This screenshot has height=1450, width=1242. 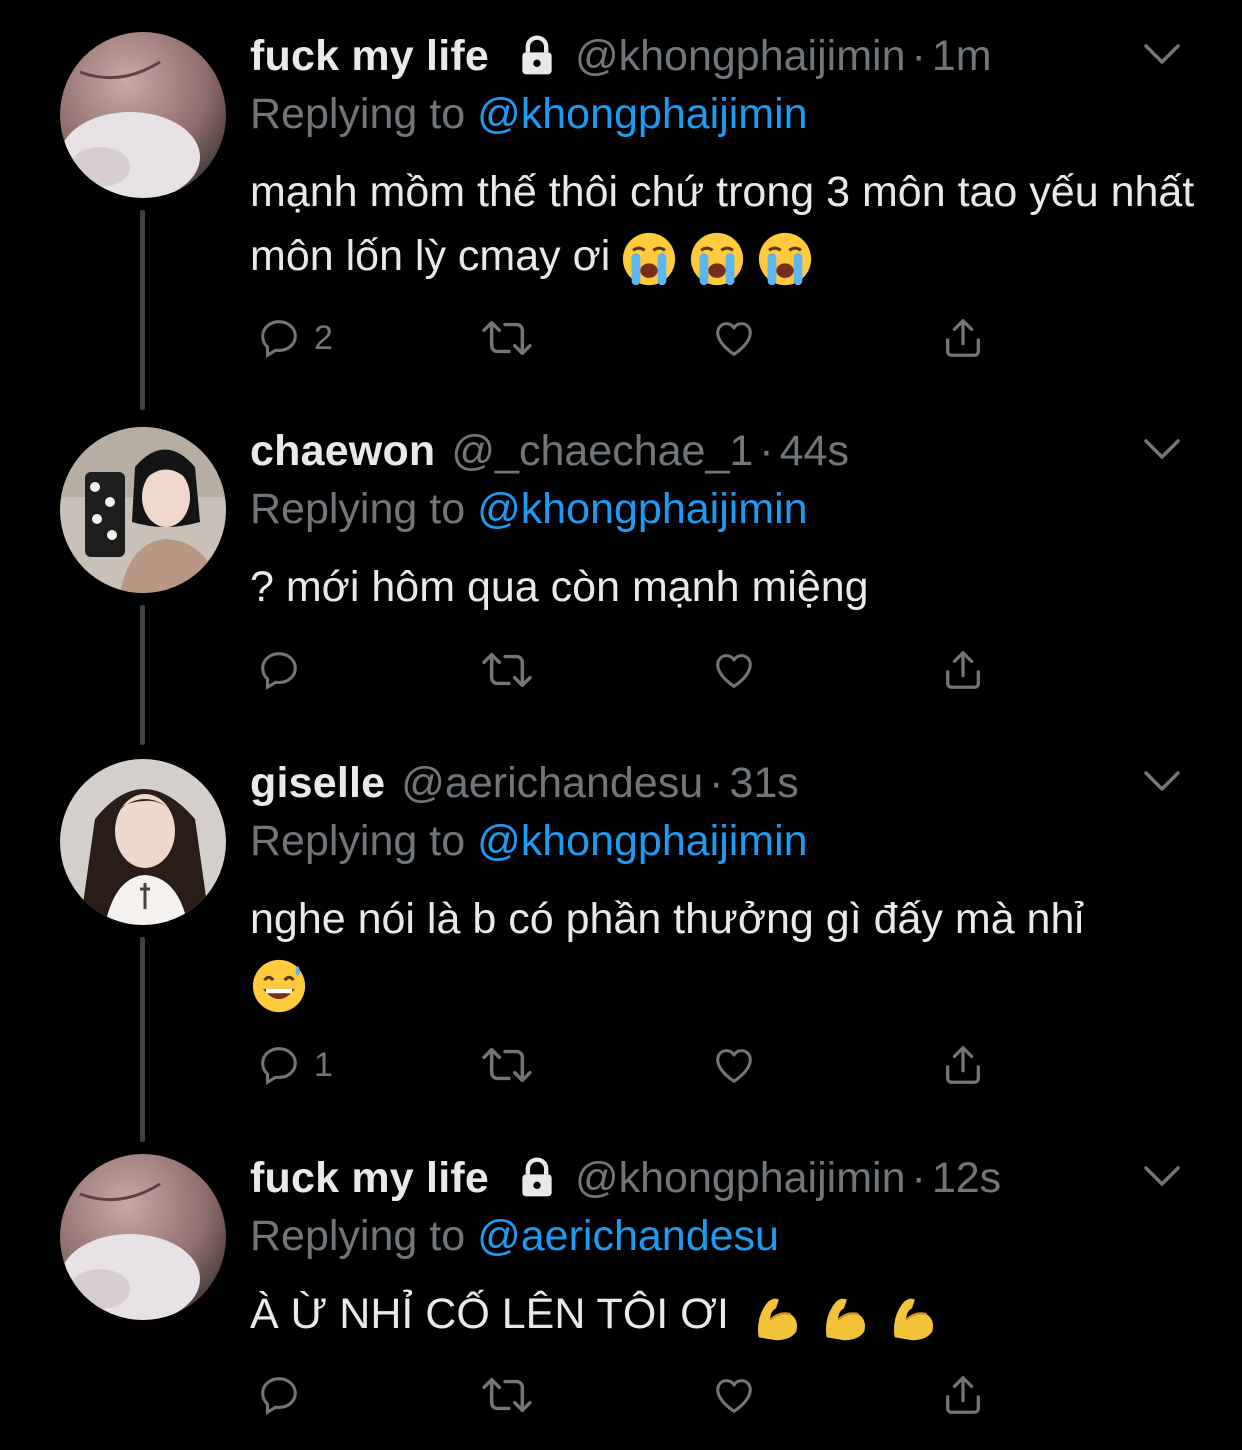 I want to click on tweet-text: ? mới hôm qua còn mạnh miệng, so click(x=725, y=587).